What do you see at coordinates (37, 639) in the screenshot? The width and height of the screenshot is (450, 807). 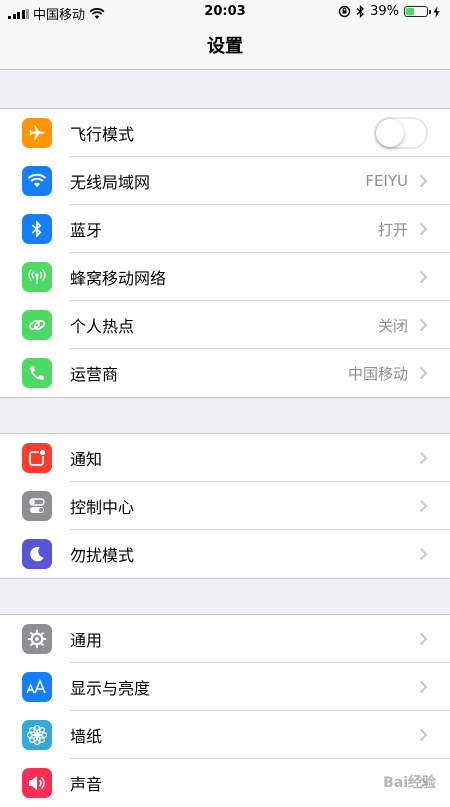 I see `gear-icon` at bounding box center [37, 639].